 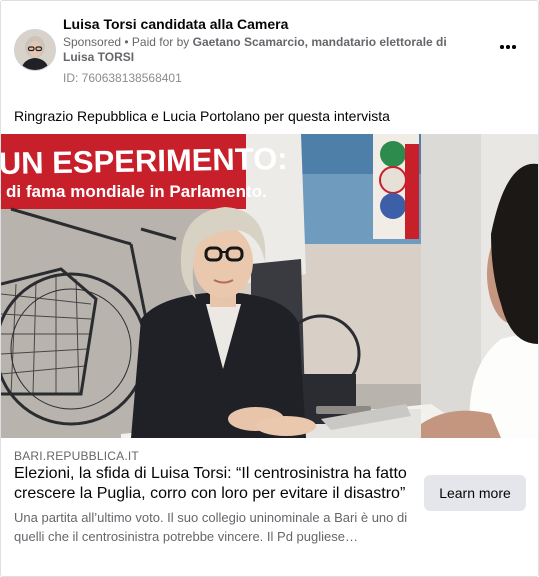 What do you see at coordinates (175, 24) in the screenshot?
I see `page-name: Luisa Torsi candidata alla Camera` at bounding box center [175, 24].